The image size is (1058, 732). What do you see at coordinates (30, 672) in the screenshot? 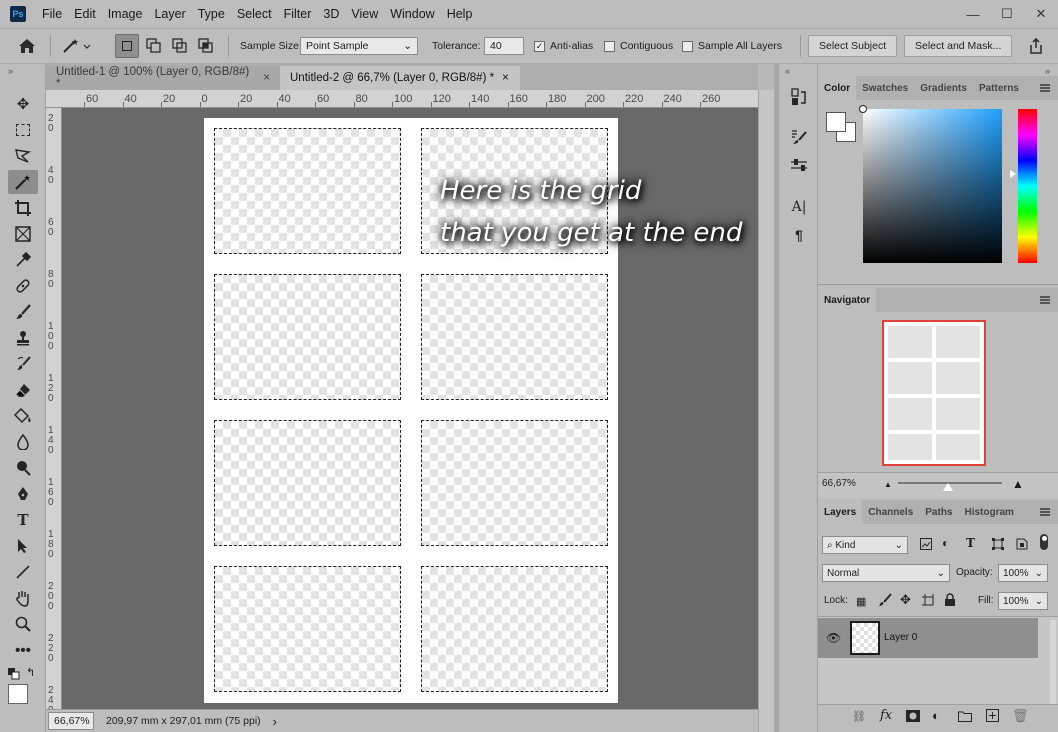
I see `swap-colors-icon: ↰` at bounding box center [30, 672].